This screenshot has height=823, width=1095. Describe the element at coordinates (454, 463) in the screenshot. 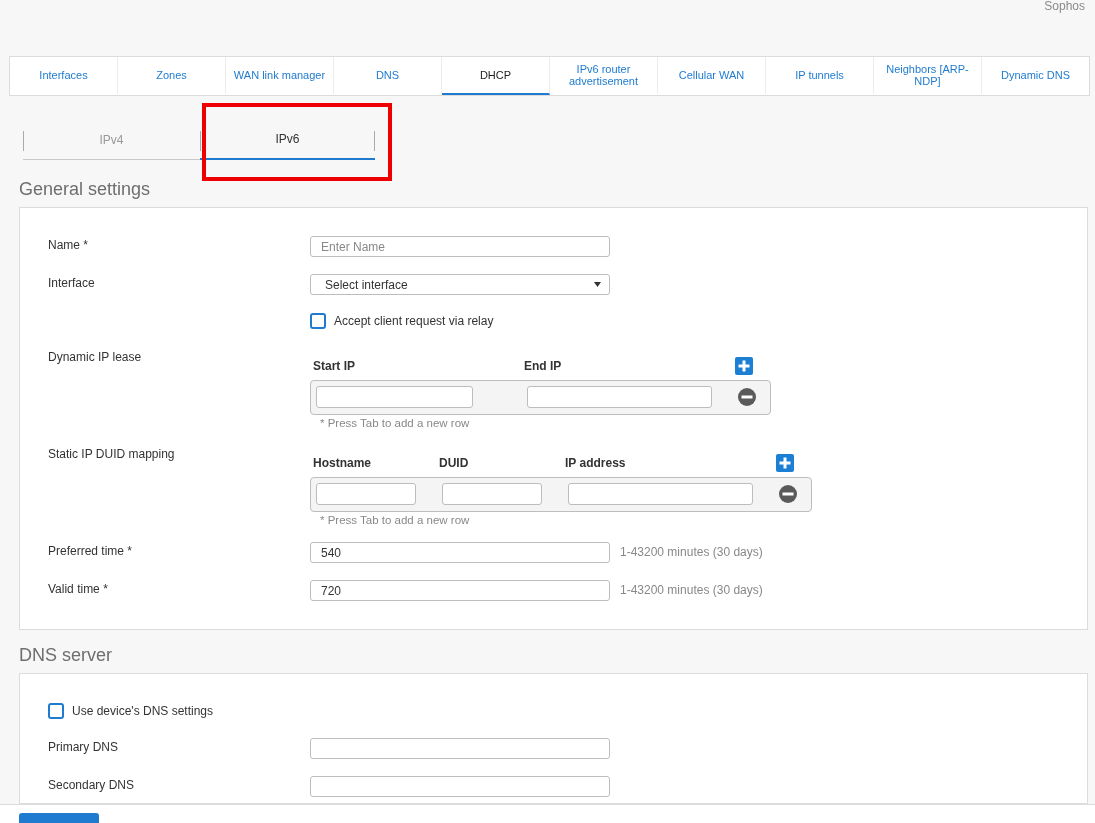

I see `column-heading: DUID` at that location.